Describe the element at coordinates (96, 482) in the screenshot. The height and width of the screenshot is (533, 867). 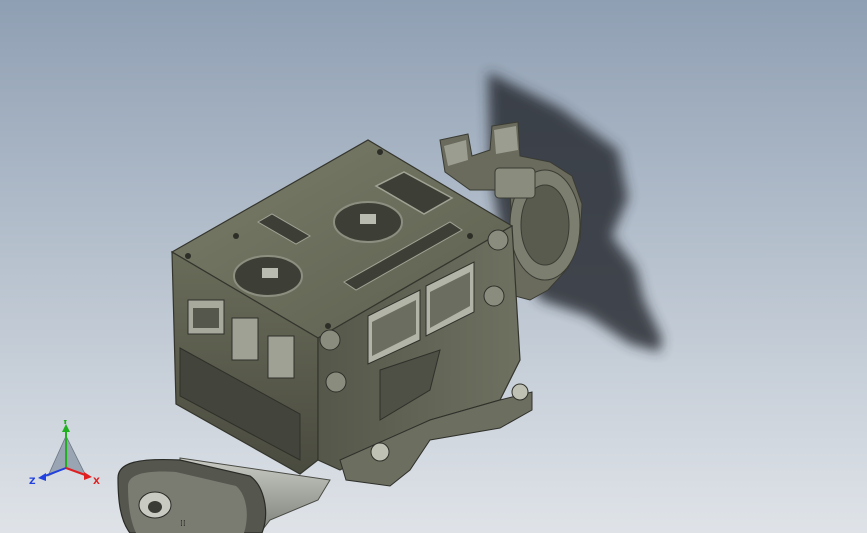
I see `x-axis-label: X` at that location.